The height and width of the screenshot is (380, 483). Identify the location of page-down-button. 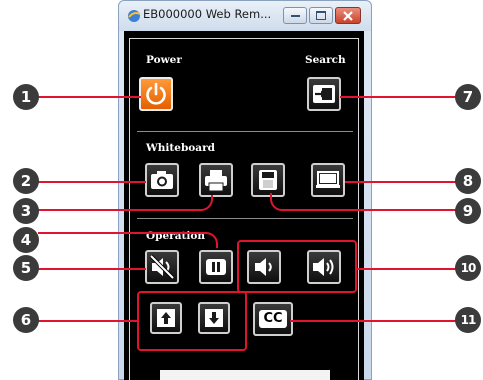
(214, 318).